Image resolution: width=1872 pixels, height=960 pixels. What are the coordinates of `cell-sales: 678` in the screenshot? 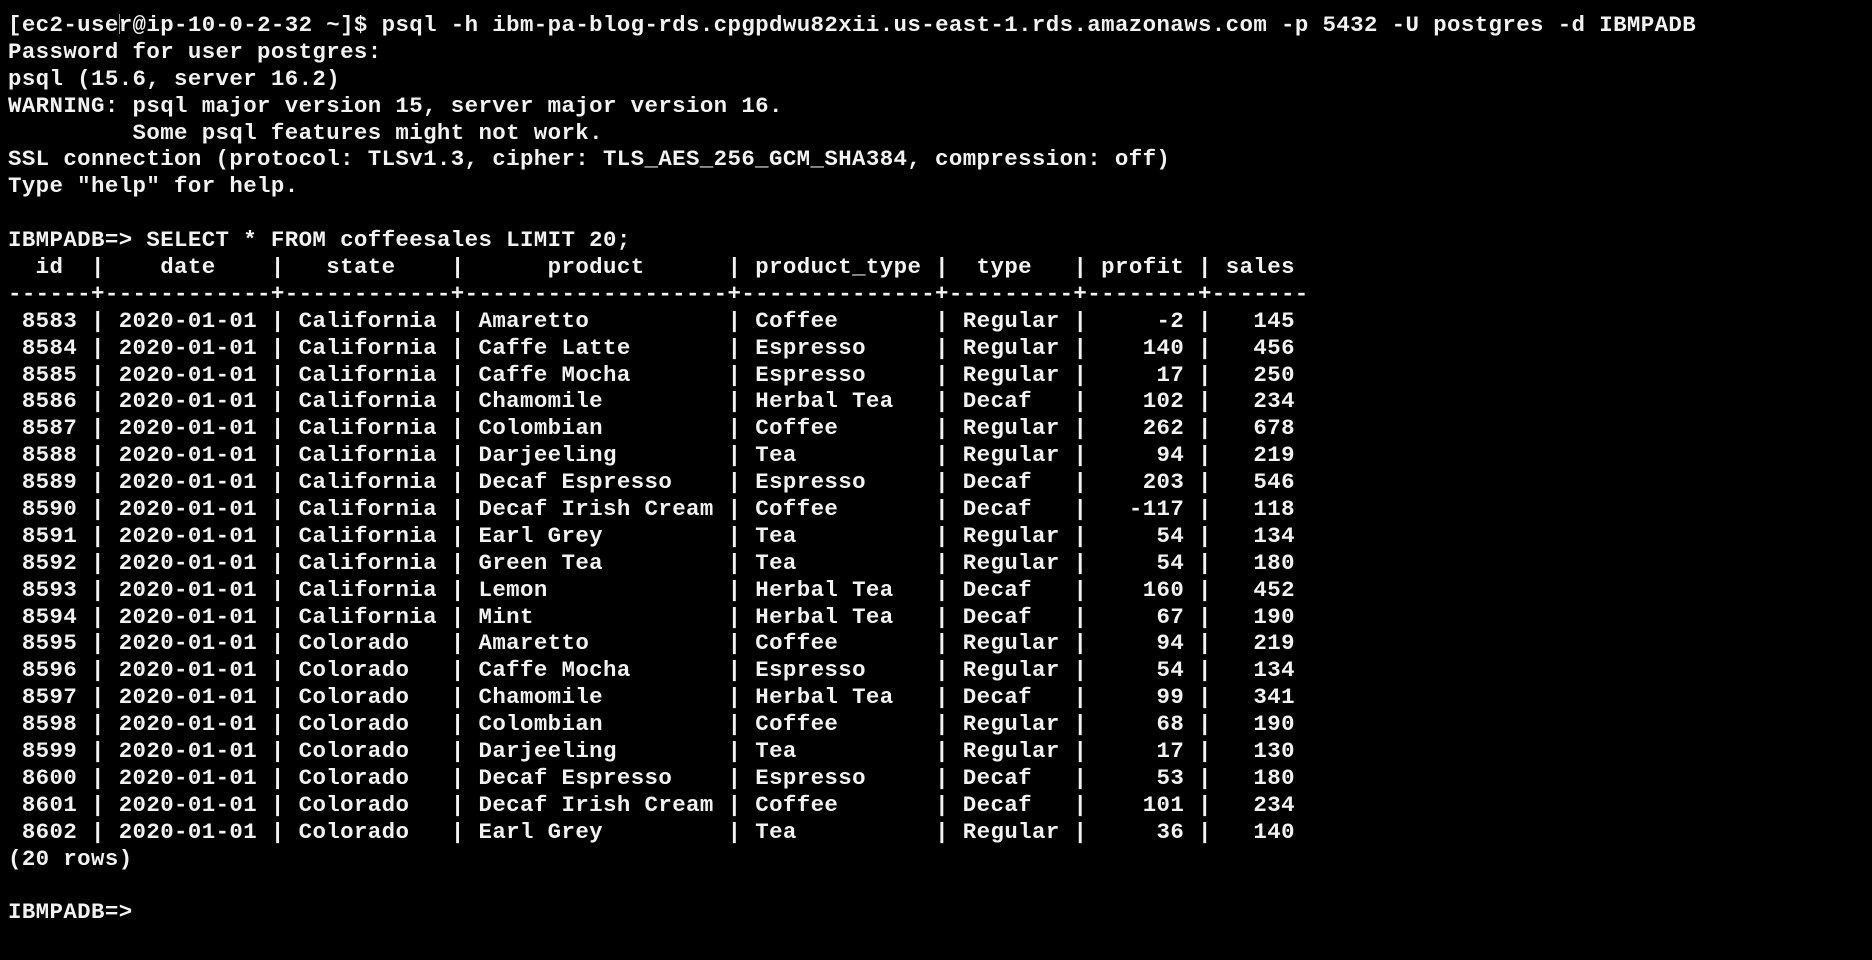 It's located at (1253, 428).